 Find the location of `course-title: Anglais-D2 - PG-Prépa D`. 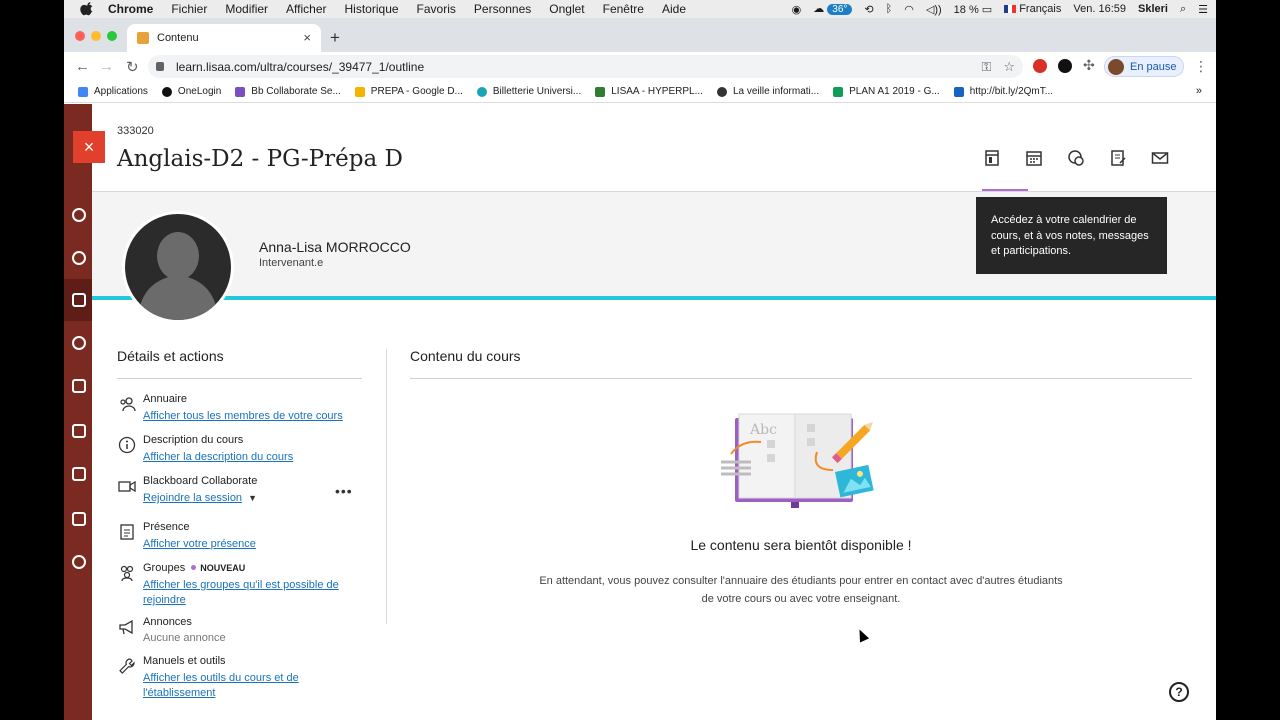

course-title: Anglais-D2 - PG-Prépa D is located at coordinates (260, 159).